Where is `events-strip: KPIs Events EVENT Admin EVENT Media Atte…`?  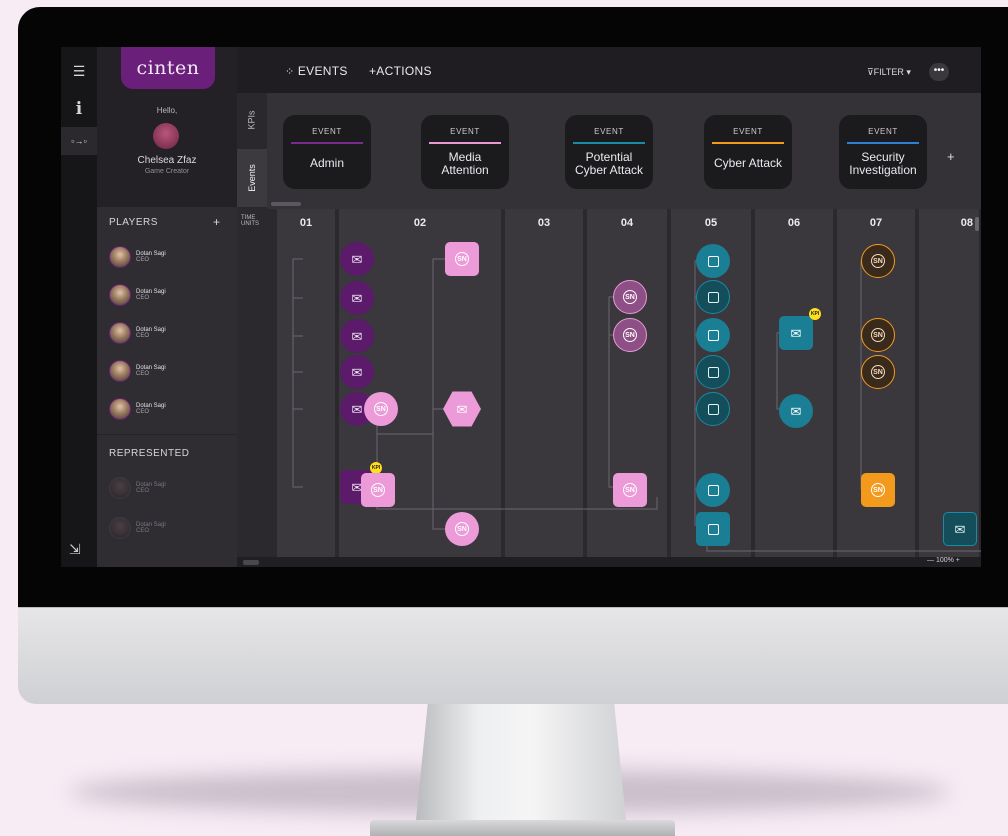
events-strip: KPIs Events EVENT Admin EVENT Media Atte… is located at coordinates (609, 151).